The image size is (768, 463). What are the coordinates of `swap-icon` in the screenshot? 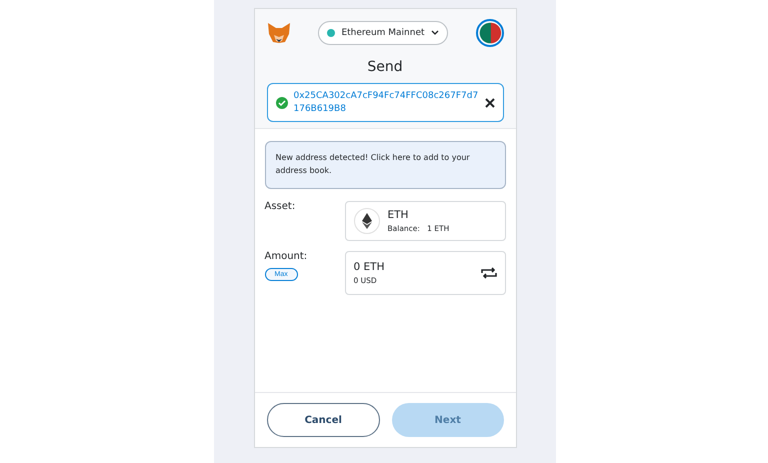 It's located at (488, 272).